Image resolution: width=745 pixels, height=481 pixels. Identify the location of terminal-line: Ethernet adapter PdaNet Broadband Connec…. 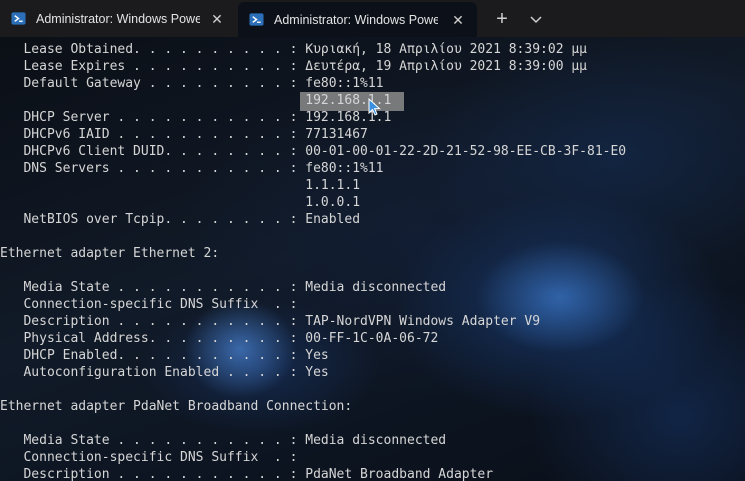
(176, 406).